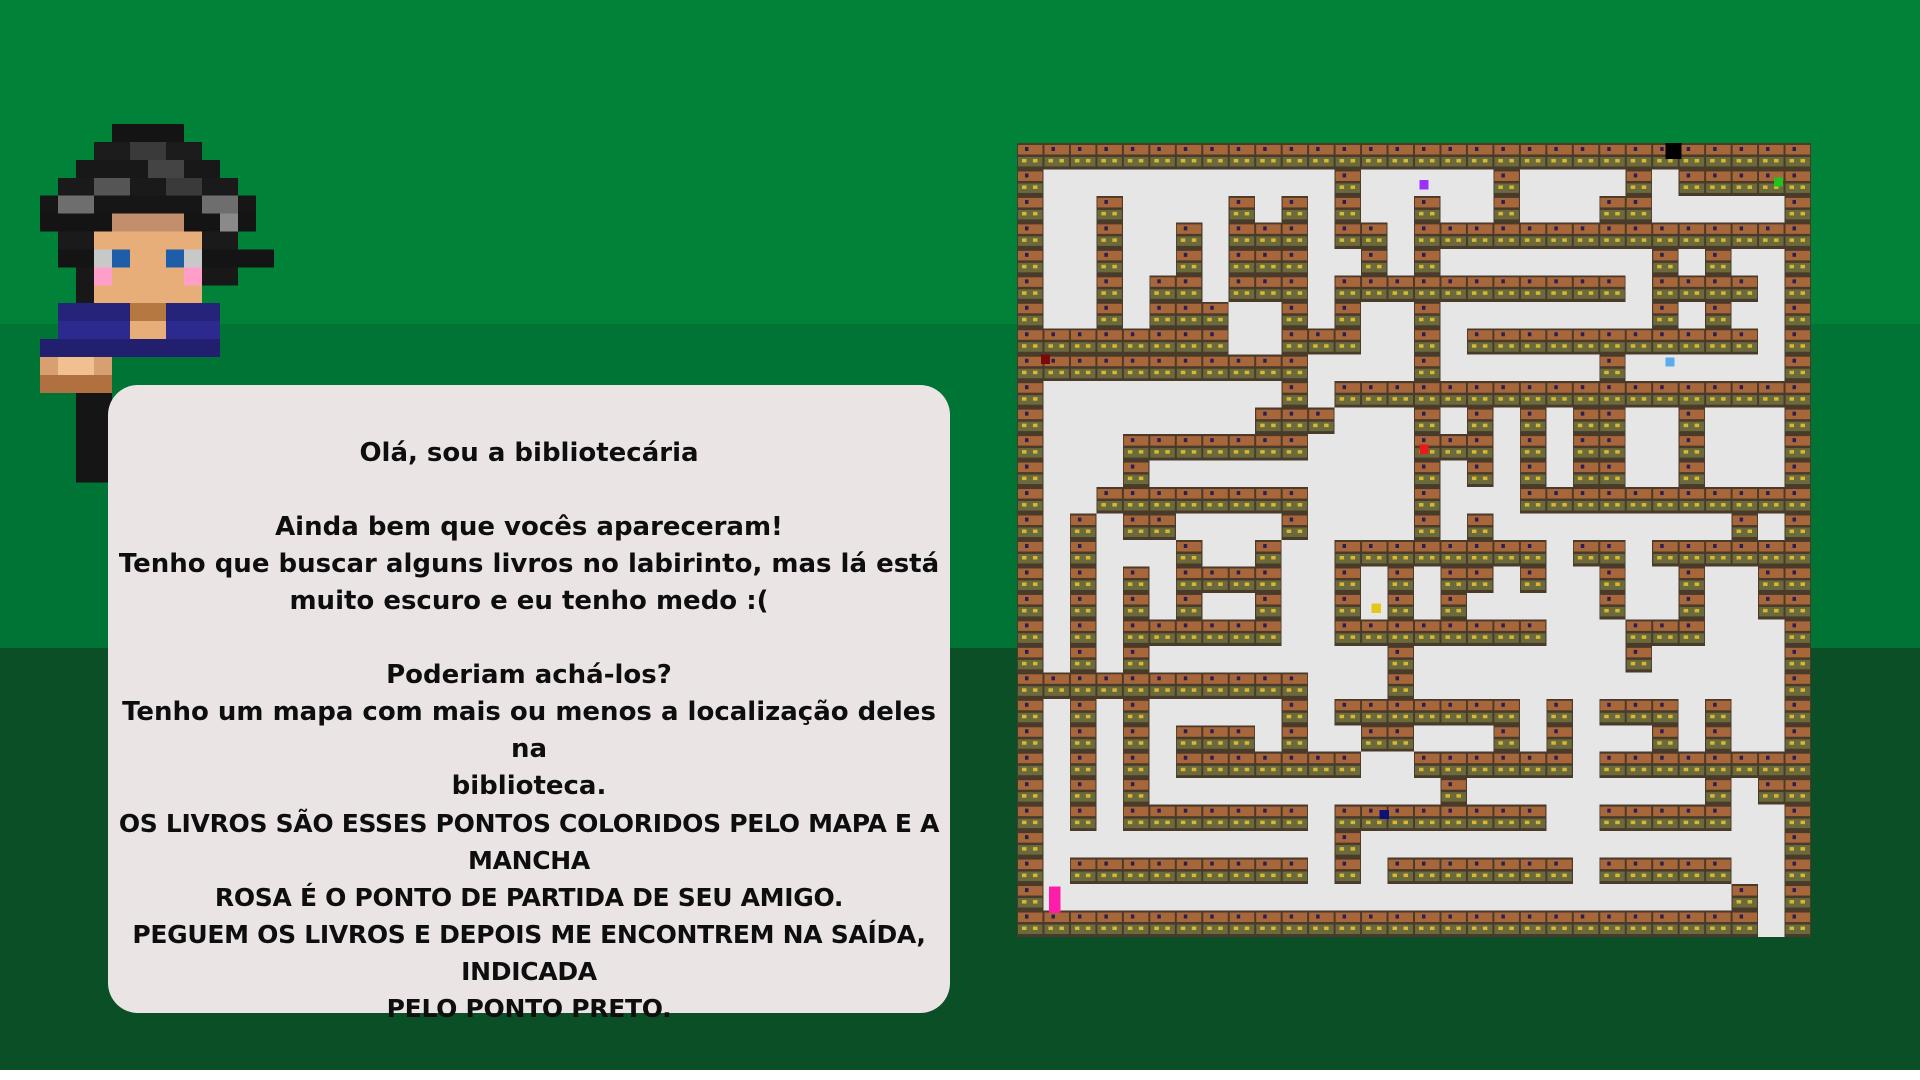  Describe the element at coordinates (1045, 359) in the screenshot. I see `darkred-book-marker` at that location.